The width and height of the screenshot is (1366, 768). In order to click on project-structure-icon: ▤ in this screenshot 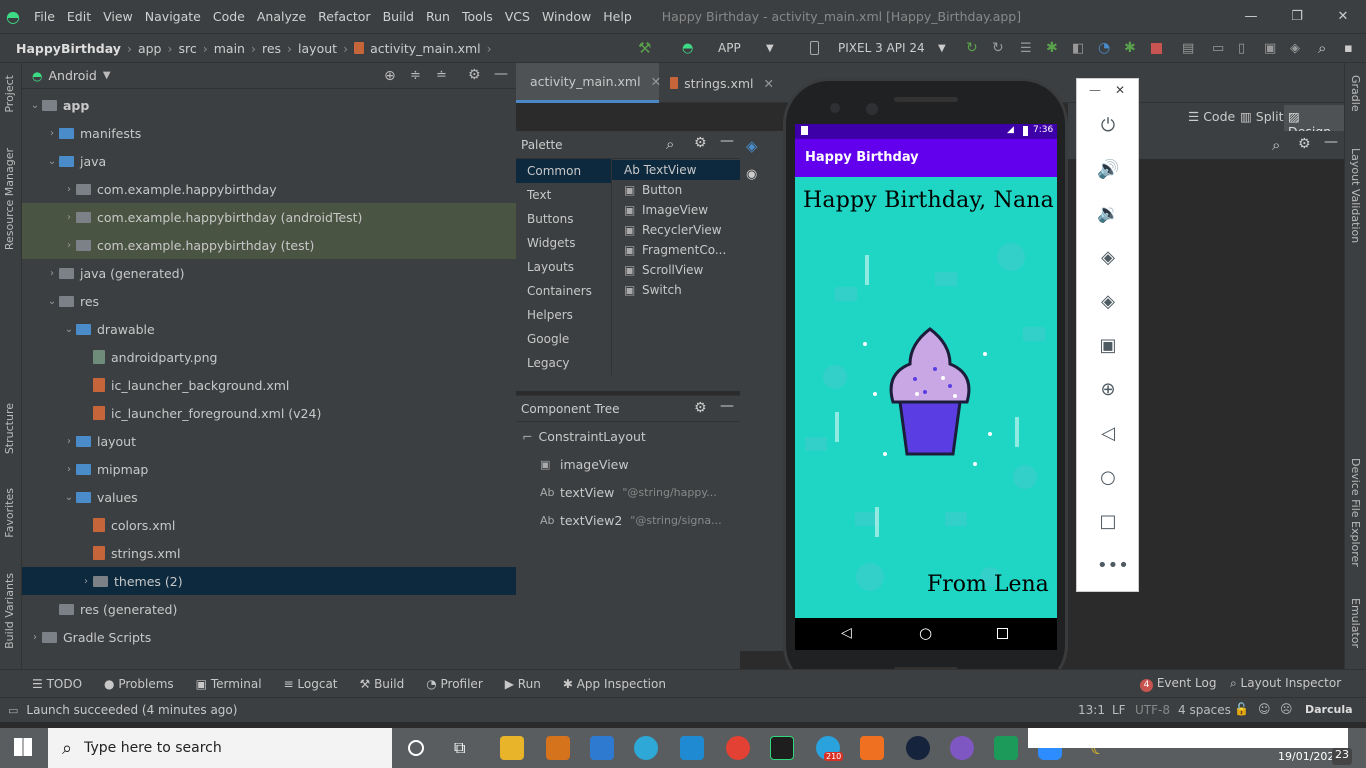, I will do `click(1188, 48)`.